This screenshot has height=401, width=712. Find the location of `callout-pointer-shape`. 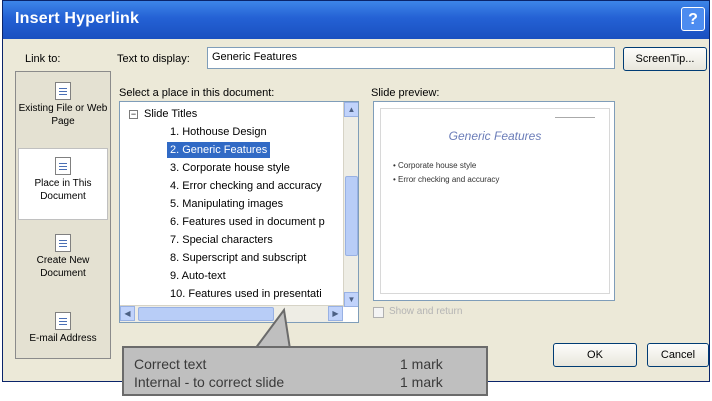

callout-pointer-shape is located at coordinates (272, 328).